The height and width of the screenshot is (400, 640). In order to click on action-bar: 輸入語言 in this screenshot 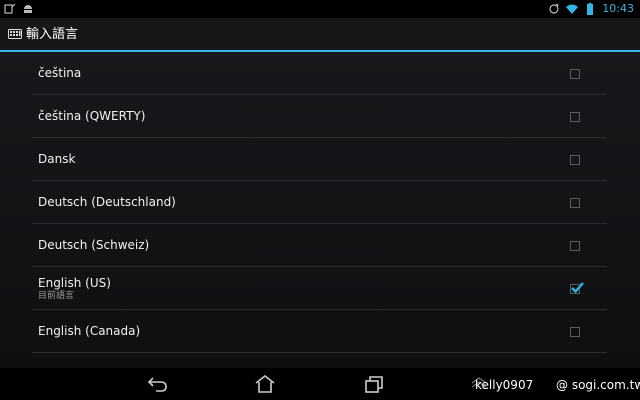, I will do `click(320, 35)`.